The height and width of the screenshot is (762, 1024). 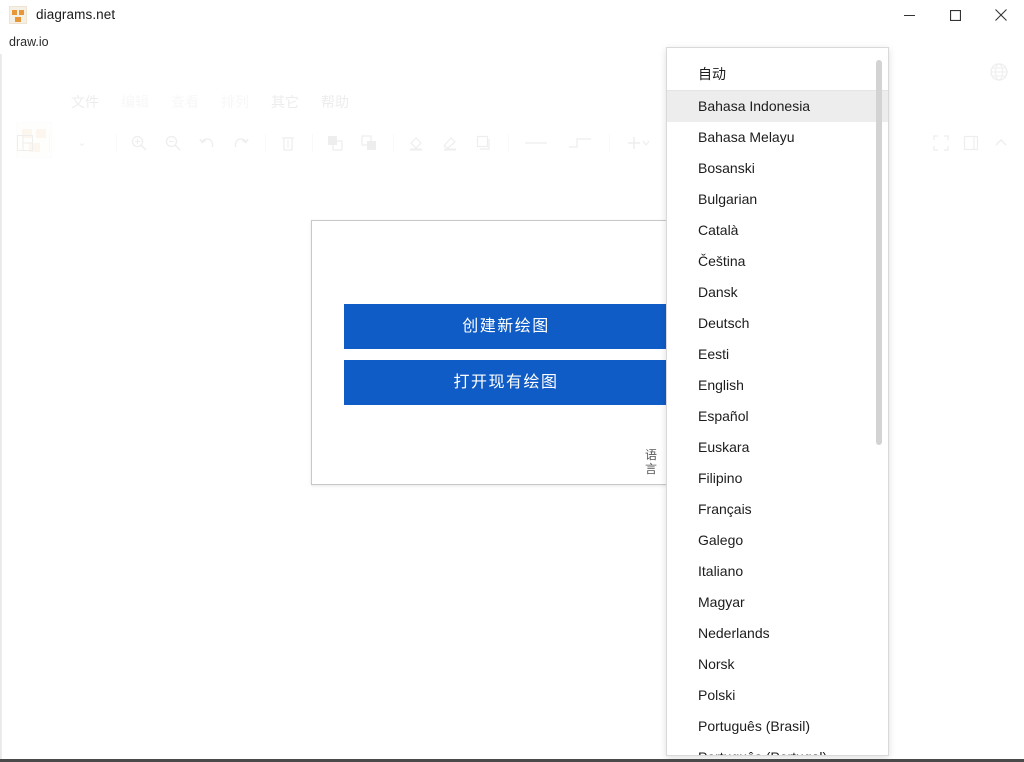 I want to click on insert-icon, so click(x=637, y=143).